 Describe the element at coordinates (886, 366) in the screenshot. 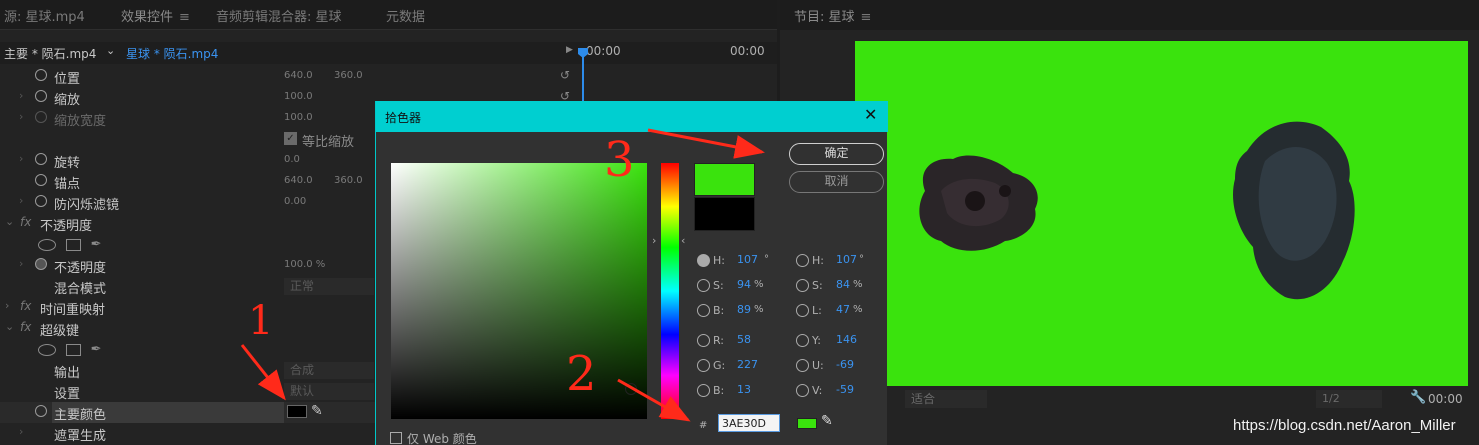

I see `yuv-u-field: U: -69` at that location.